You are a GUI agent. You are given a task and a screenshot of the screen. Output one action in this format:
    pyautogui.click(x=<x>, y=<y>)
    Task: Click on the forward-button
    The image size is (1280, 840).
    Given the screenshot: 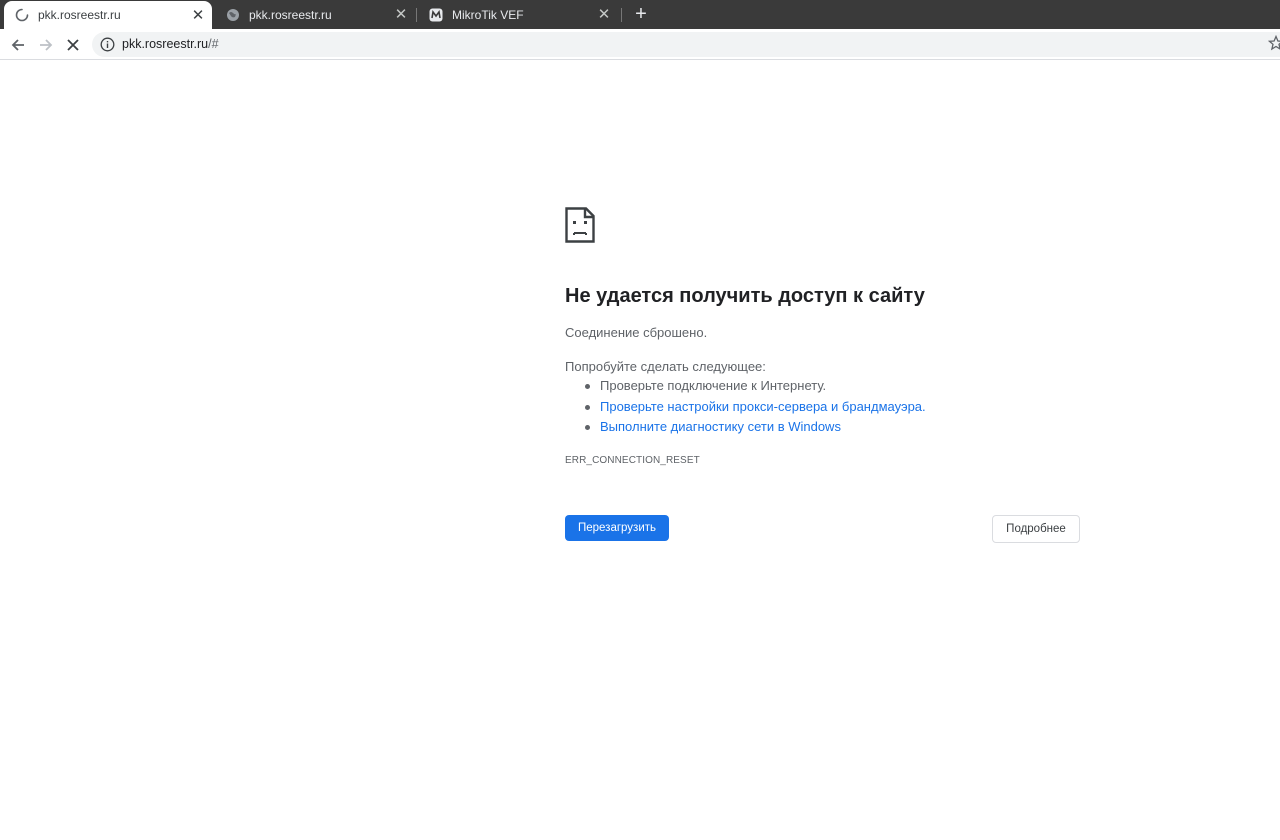 What is the action you would take?
    pyautogui.click(x=46, y=45)
    